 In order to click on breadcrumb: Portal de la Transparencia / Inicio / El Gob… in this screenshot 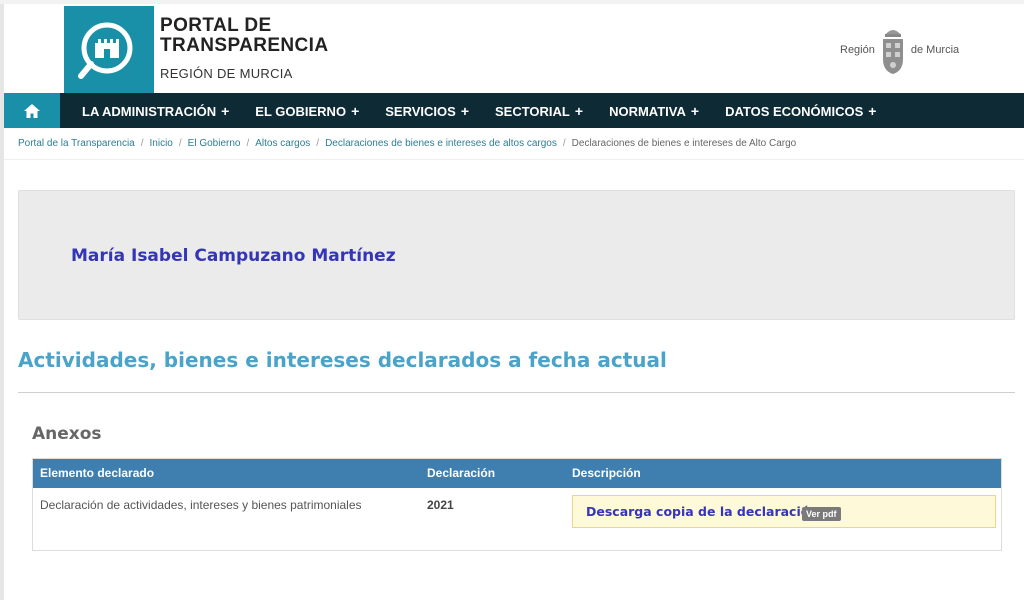, I will do `click(407, 143)`.